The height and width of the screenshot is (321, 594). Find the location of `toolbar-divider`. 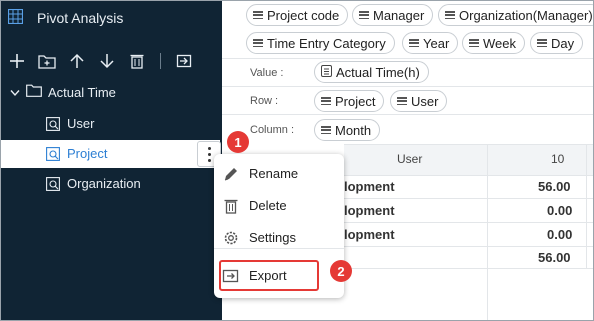

toolbar-divider is located at coordinates (160, 61).